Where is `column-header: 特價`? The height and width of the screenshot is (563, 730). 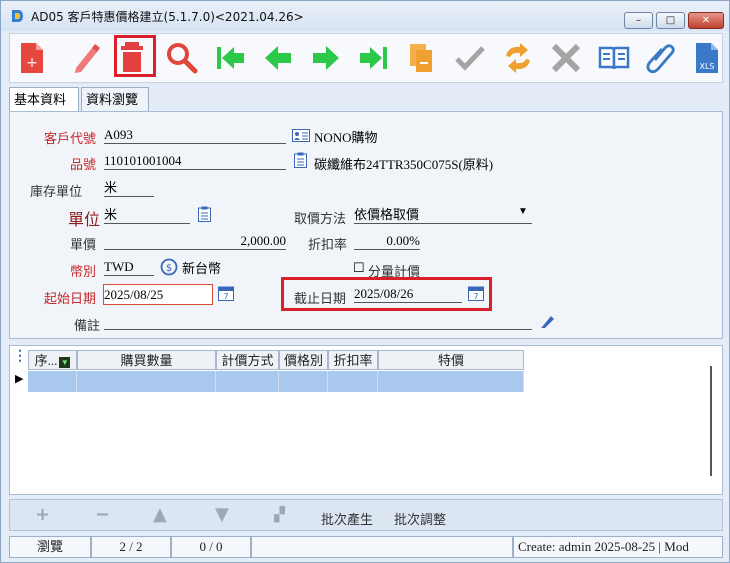
column-header: 特價 is located at coordinates (451, 360).